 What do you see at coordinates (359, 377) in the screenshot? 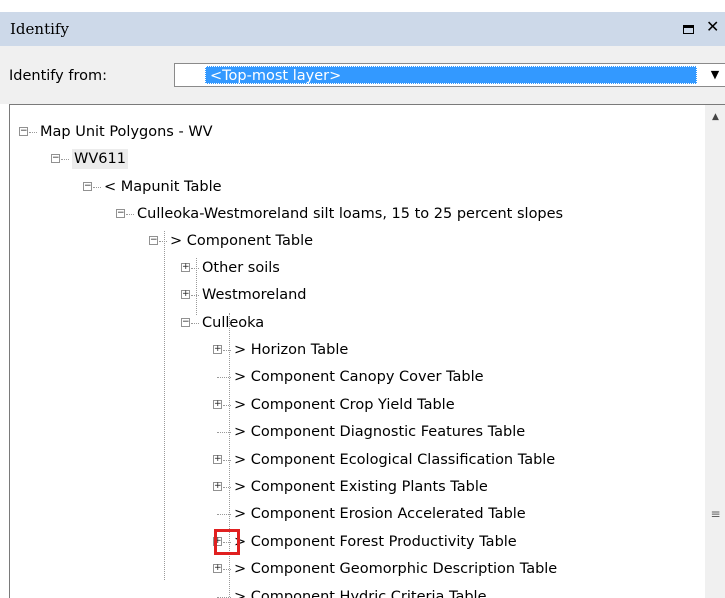
I see `tree-node-label: > Component Canopy Cover Table` at bounding box center [359, 377].